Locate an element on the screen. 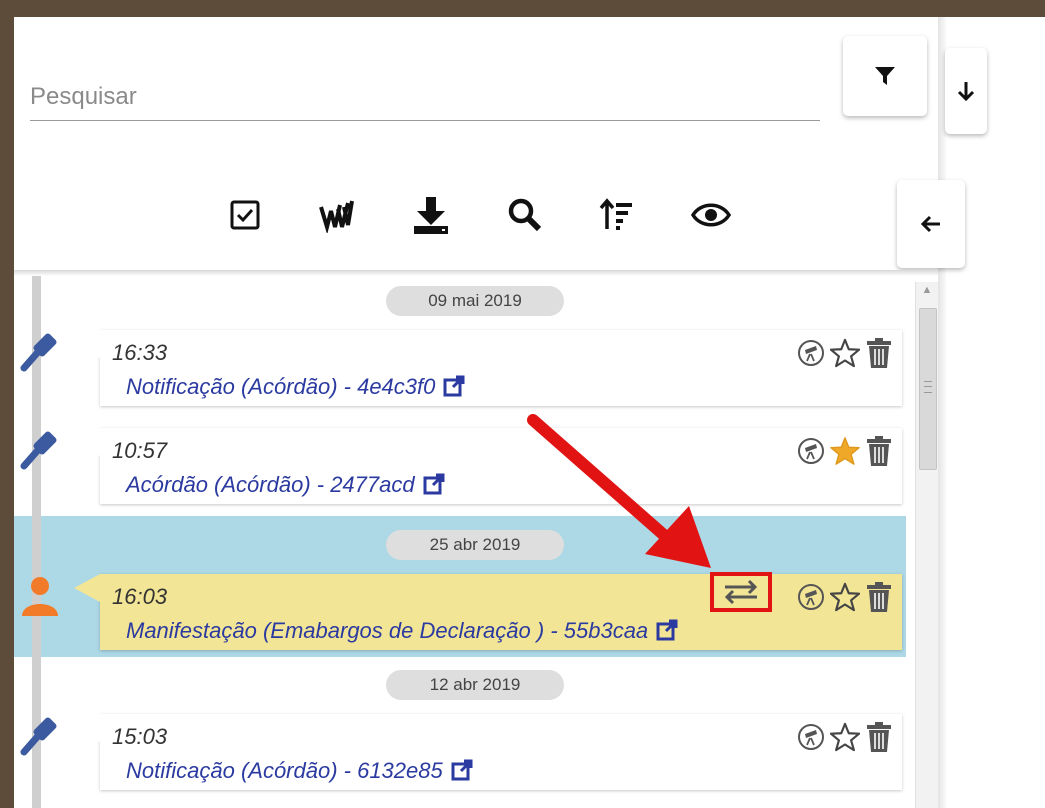 The width and height of the screenshot is (1045, 808). star-filled-icon is located at coordinates (845, 451).